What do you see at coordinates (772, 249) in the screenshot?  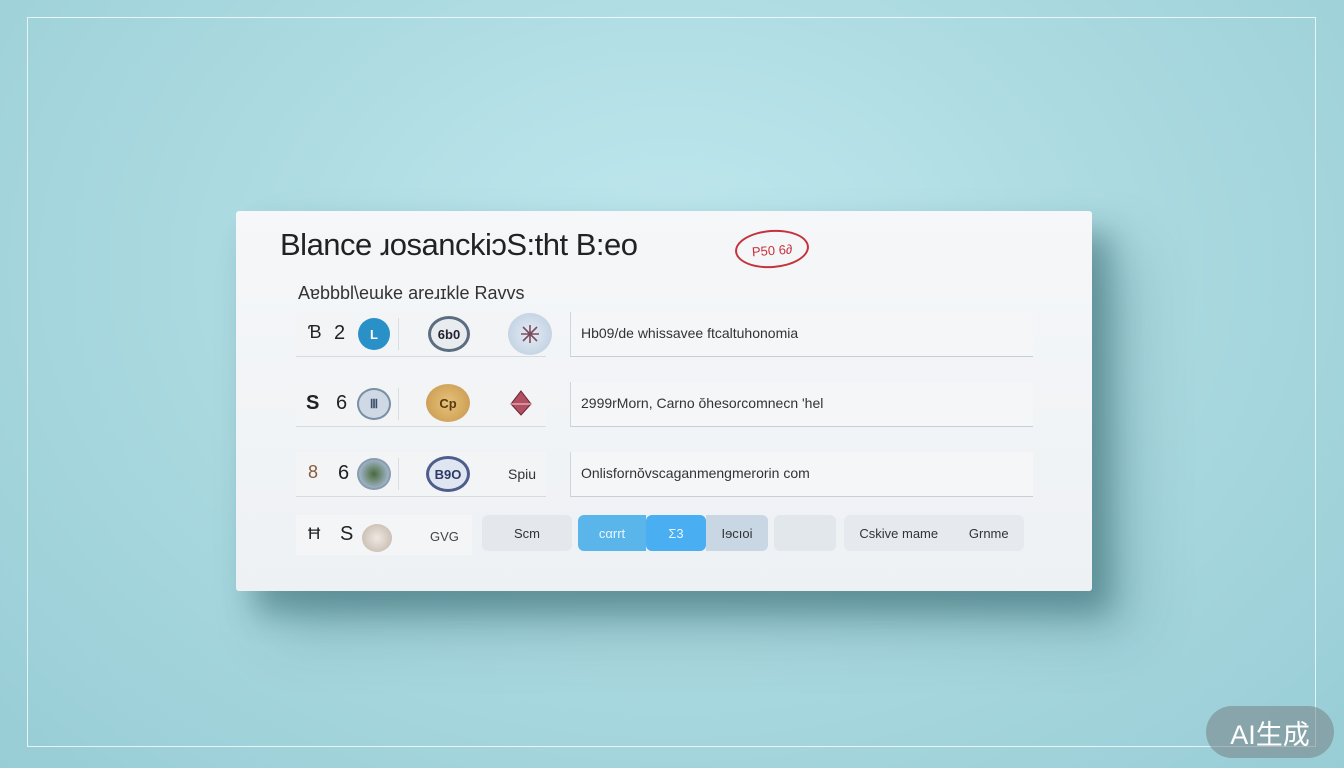 I see `stamp-badge: P50 6∂` at bounding box center [772, 249].